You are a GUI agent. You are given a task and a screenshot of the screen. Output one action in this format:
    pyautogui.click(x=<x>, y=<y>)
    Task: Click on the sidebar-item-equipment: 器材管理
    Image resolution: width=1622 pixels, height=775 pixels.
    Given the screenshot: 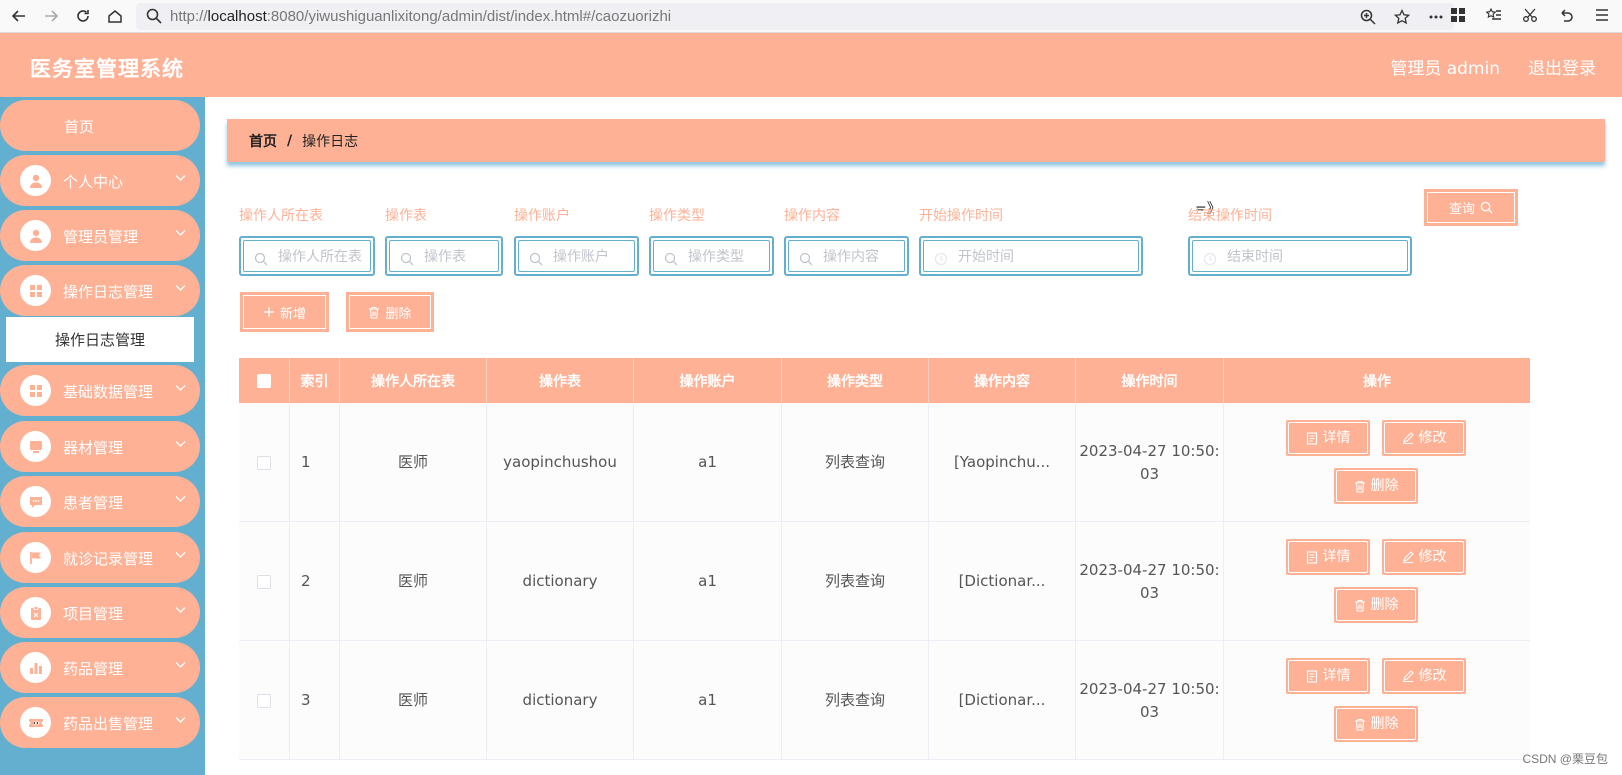 What is the action you would take?
    pyautogui.click(x=100, y=446)
    